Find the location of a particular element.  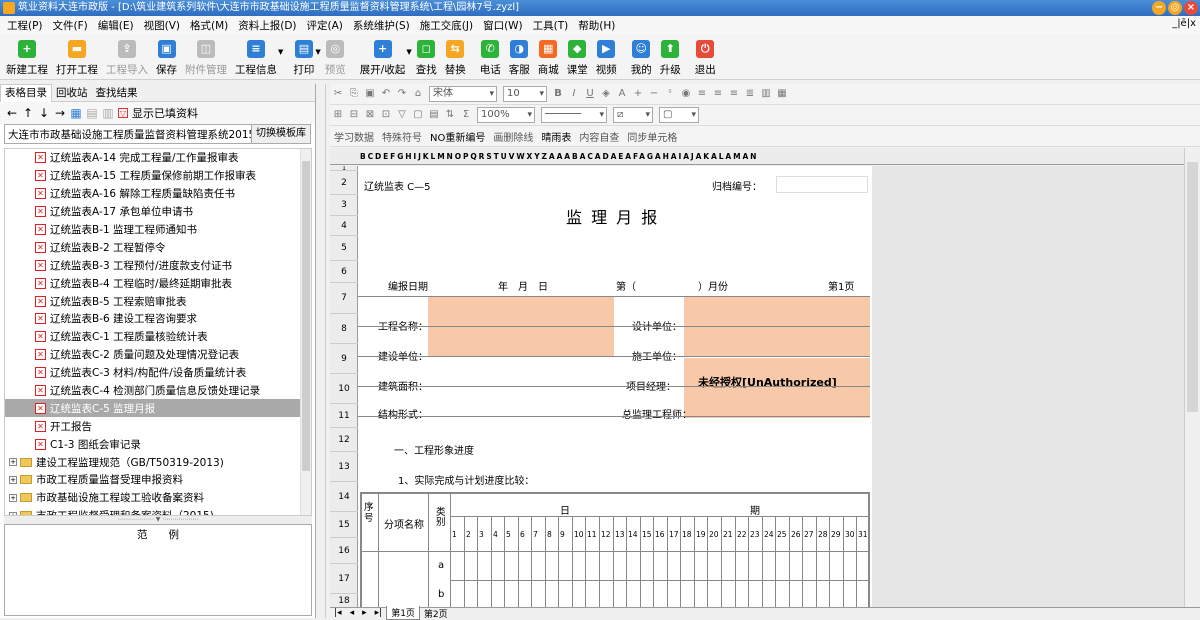

tree-item: ✕ 辽统监表A-14 完成工程量/工作量报审表 is located at coordinates (158, 158).